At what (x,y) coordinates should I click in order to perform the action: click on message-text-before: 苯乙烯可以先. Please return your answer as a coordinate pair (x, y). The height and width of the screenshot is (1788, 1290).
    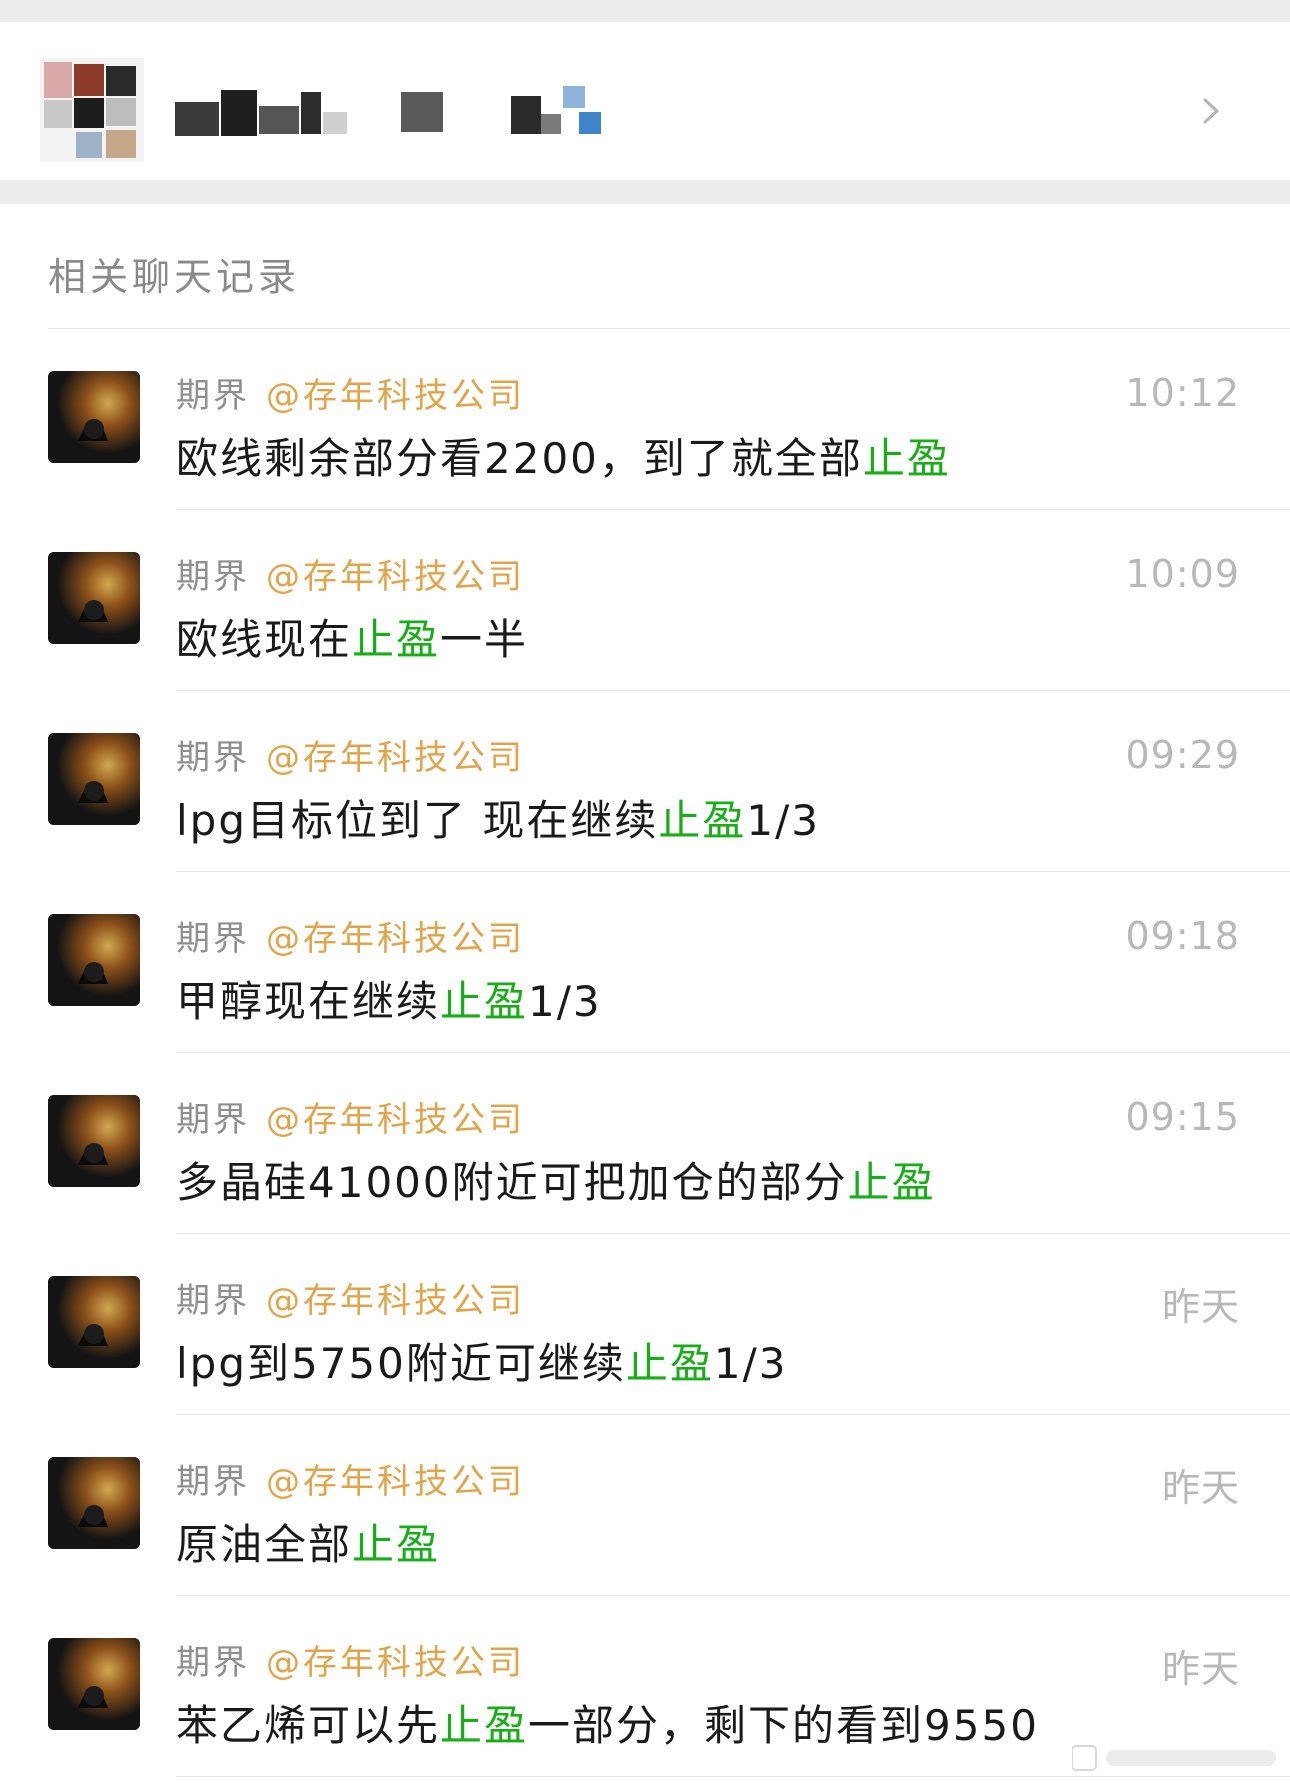
    Looking at the image, I should click on (308, 1725).